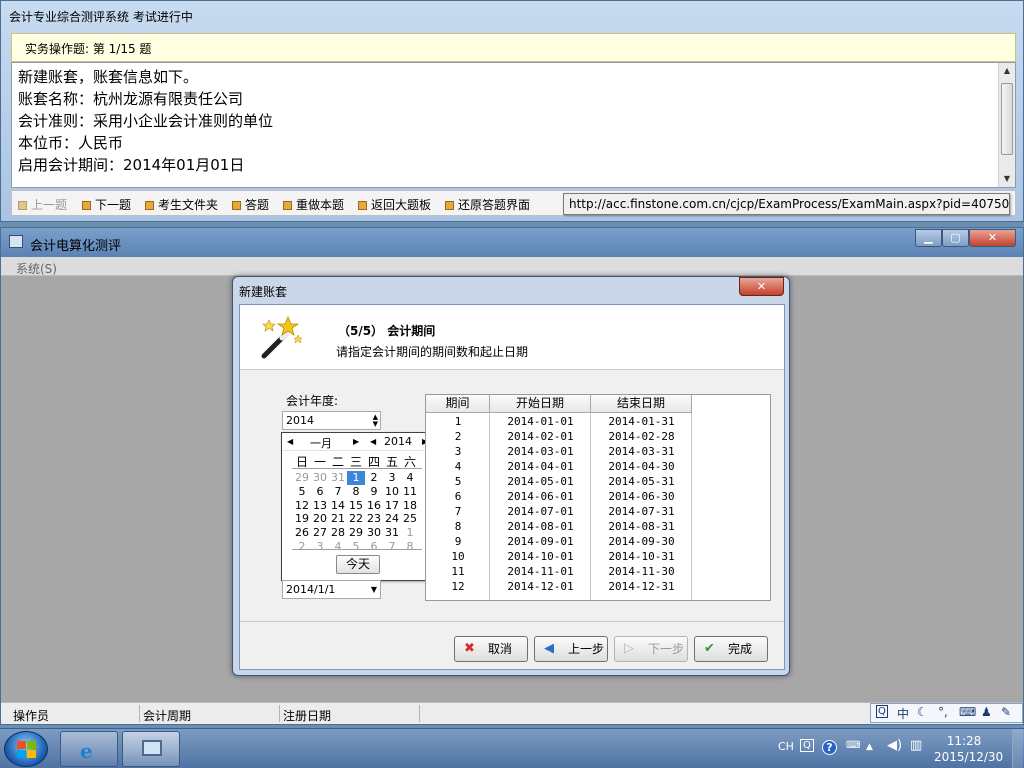 The width and height of the screenshot is (1024, 768). Describe the element at coordinates (42, 204) in the screenshot. I see `prev-question-button: 上一题` at that location.